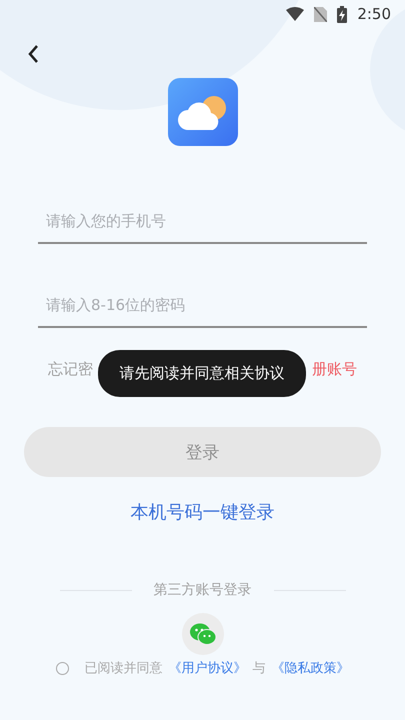  What do you see at coordinates (203, 112) in the screenshot?
I see `app-logo-icon` at bounding box center [203, 112].